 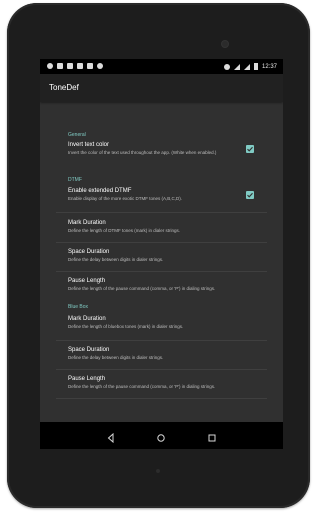 I want to click on front-camera, so click(x=225, y=44).